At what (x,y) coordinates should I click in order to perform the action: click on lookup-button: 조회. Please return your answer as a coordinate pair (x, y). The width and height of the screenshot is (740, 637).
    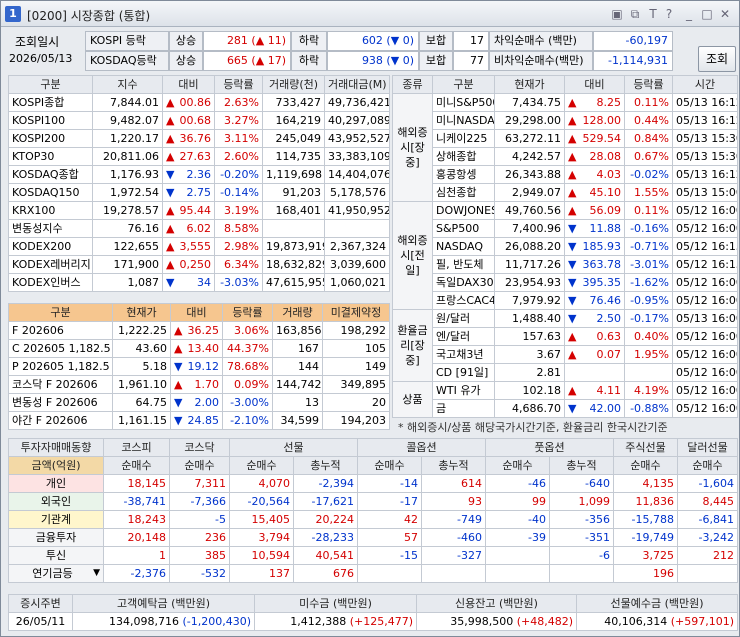
    Looking at the image, I should click on (717, 59).